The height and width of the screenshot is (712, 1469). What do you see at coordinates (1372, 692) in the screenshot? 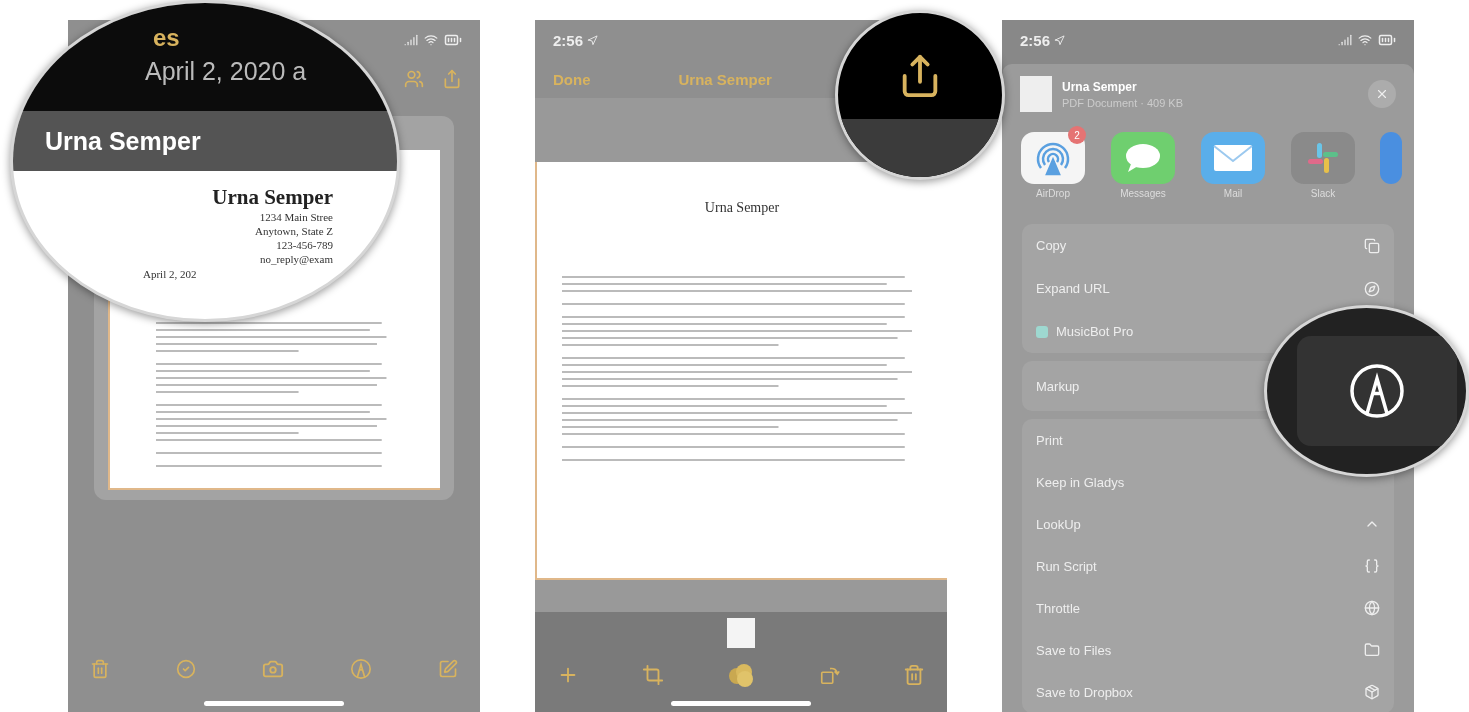
I see `box-icon` at bounding box center [1372, 692].